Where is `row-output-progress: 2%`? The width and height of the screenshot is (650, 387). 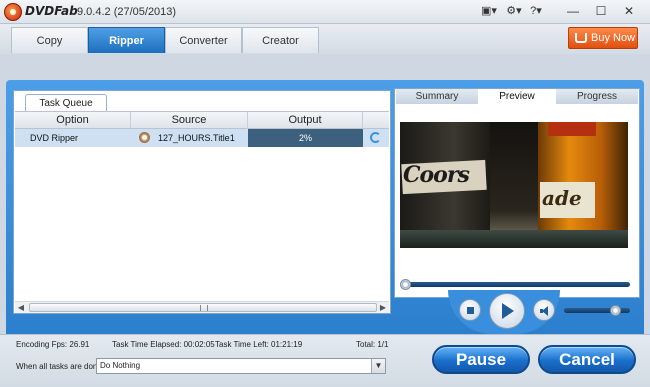
row-output-progress: 2% is located at coordinates (305, 138).